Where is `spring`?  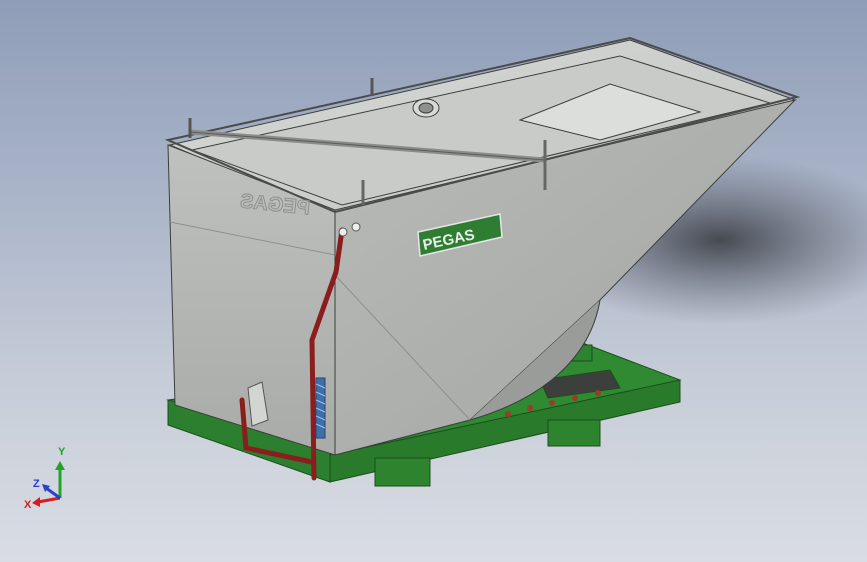
spring is located at coordinates (320, 408).